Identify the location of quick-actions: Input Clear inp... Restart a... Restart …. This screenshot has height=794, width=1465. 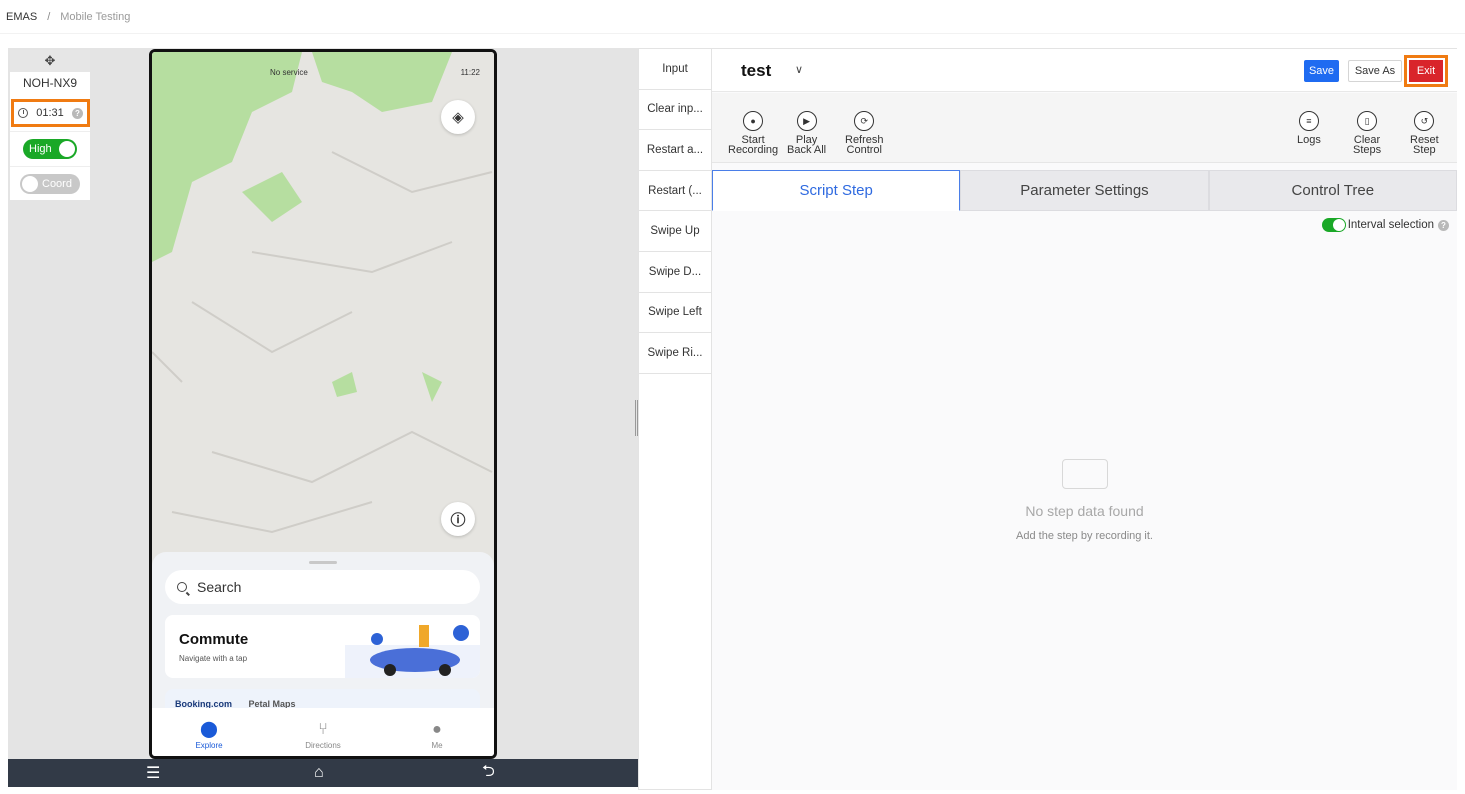
(675, 419).